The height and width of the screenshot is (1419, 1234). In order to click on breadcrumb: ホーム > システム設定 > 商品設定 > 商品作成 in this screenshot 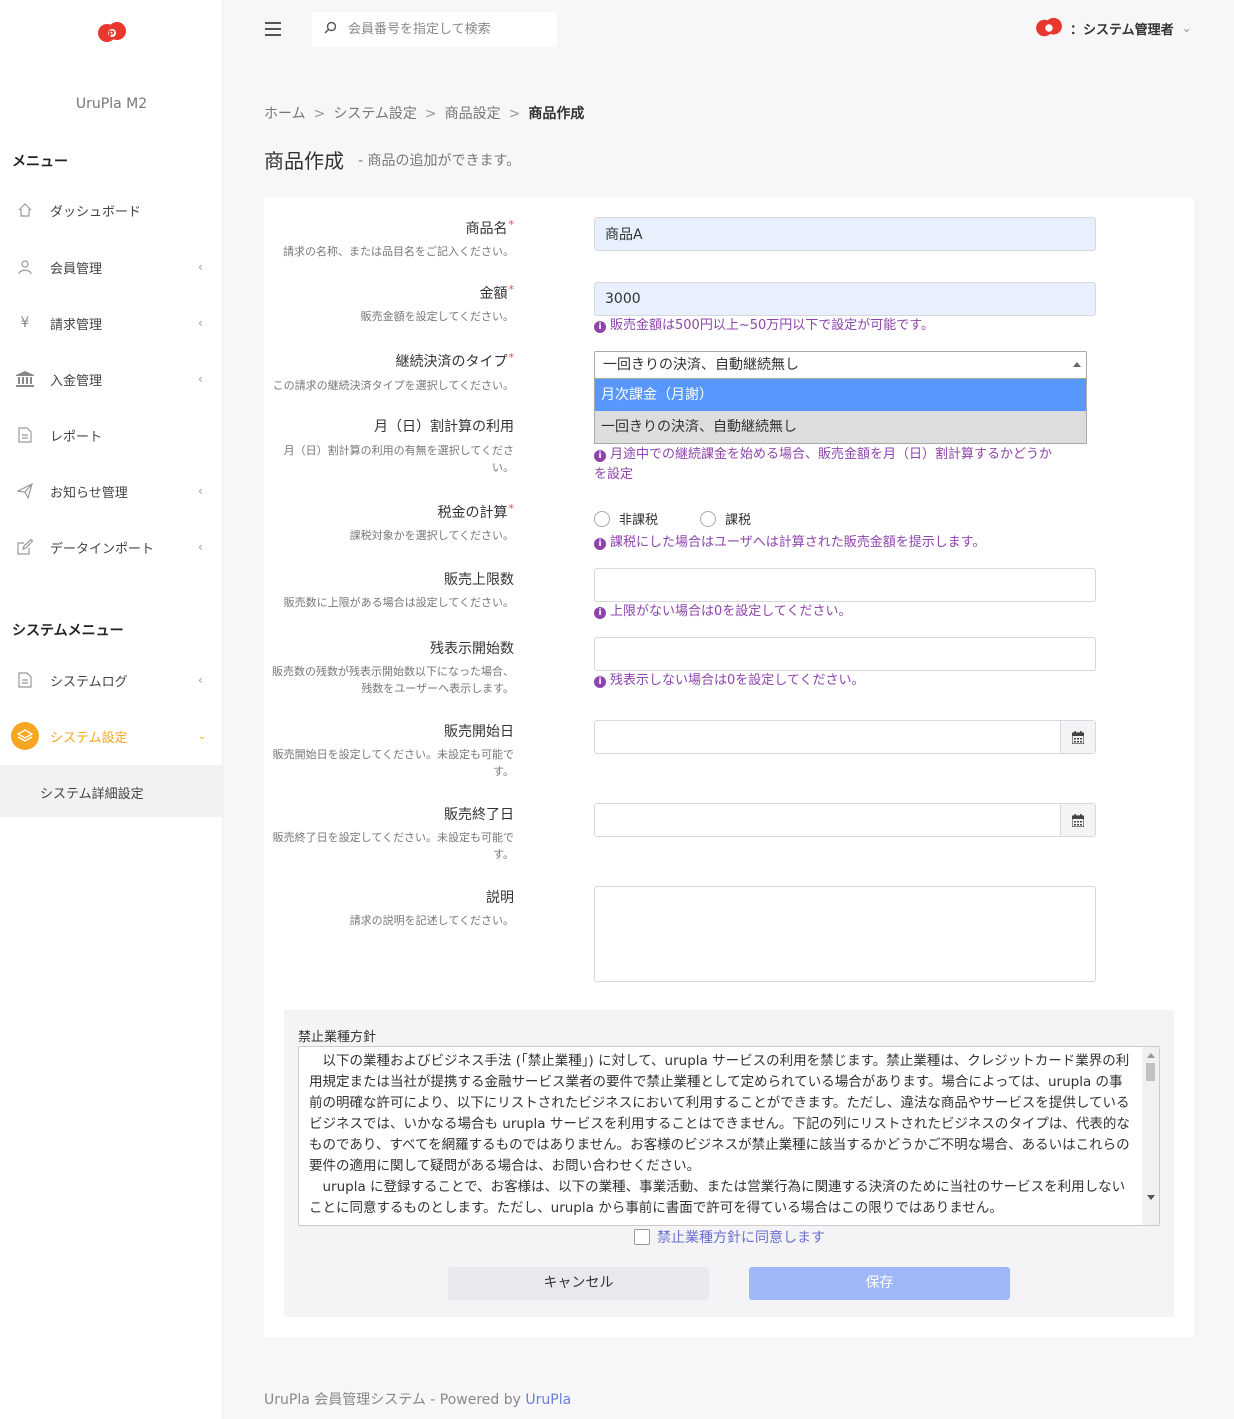, I will do `click(424, 113)`.